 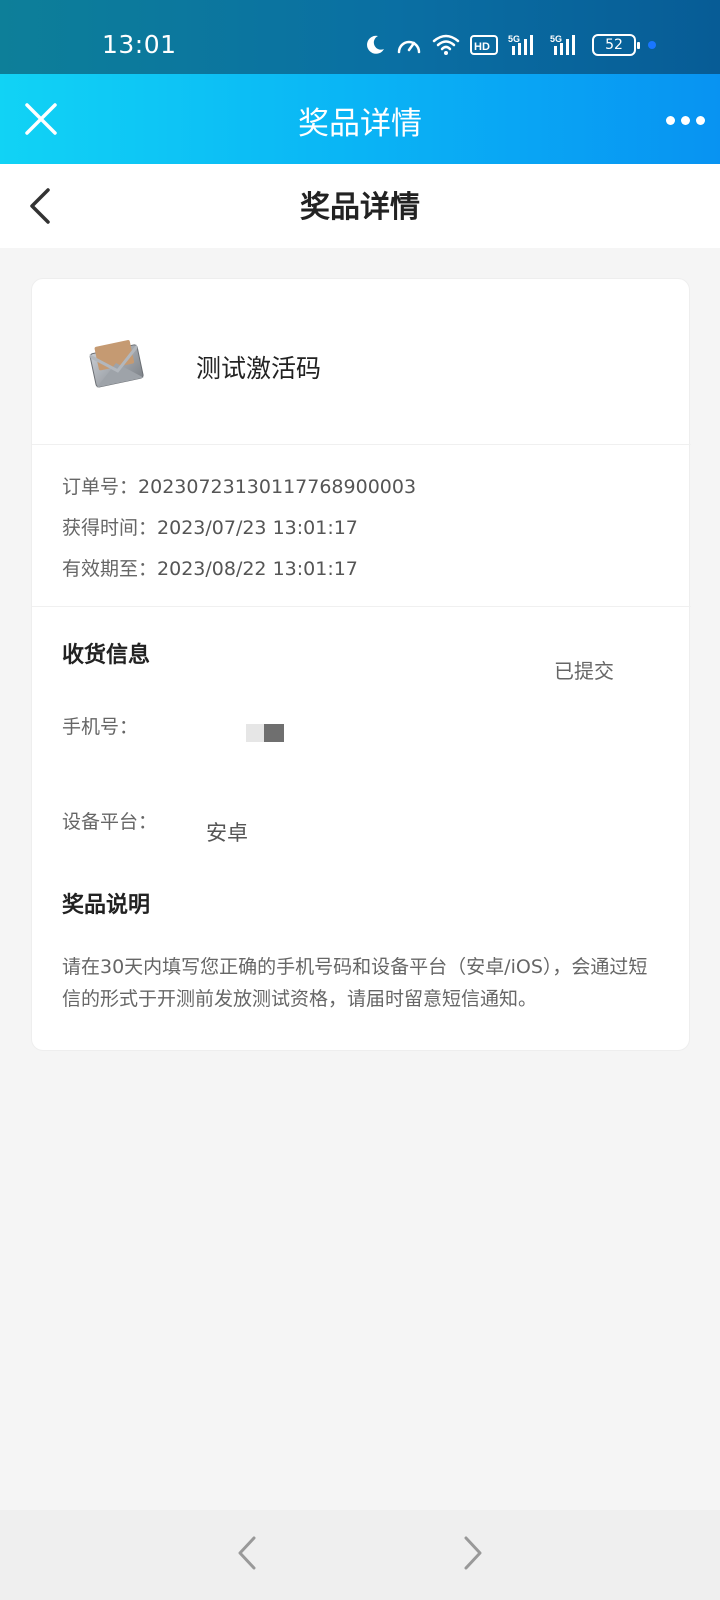 I want to click on prize-name: 测试激活码, so click(x=259, y=368).